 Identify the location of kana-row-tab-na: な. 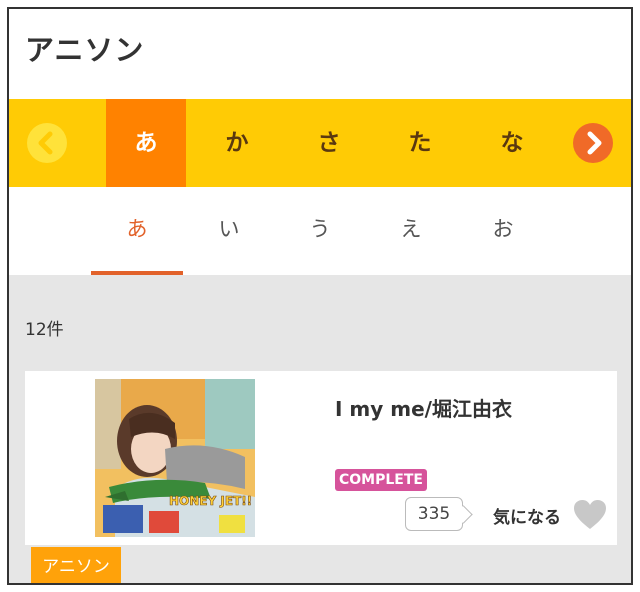
(512, 143).